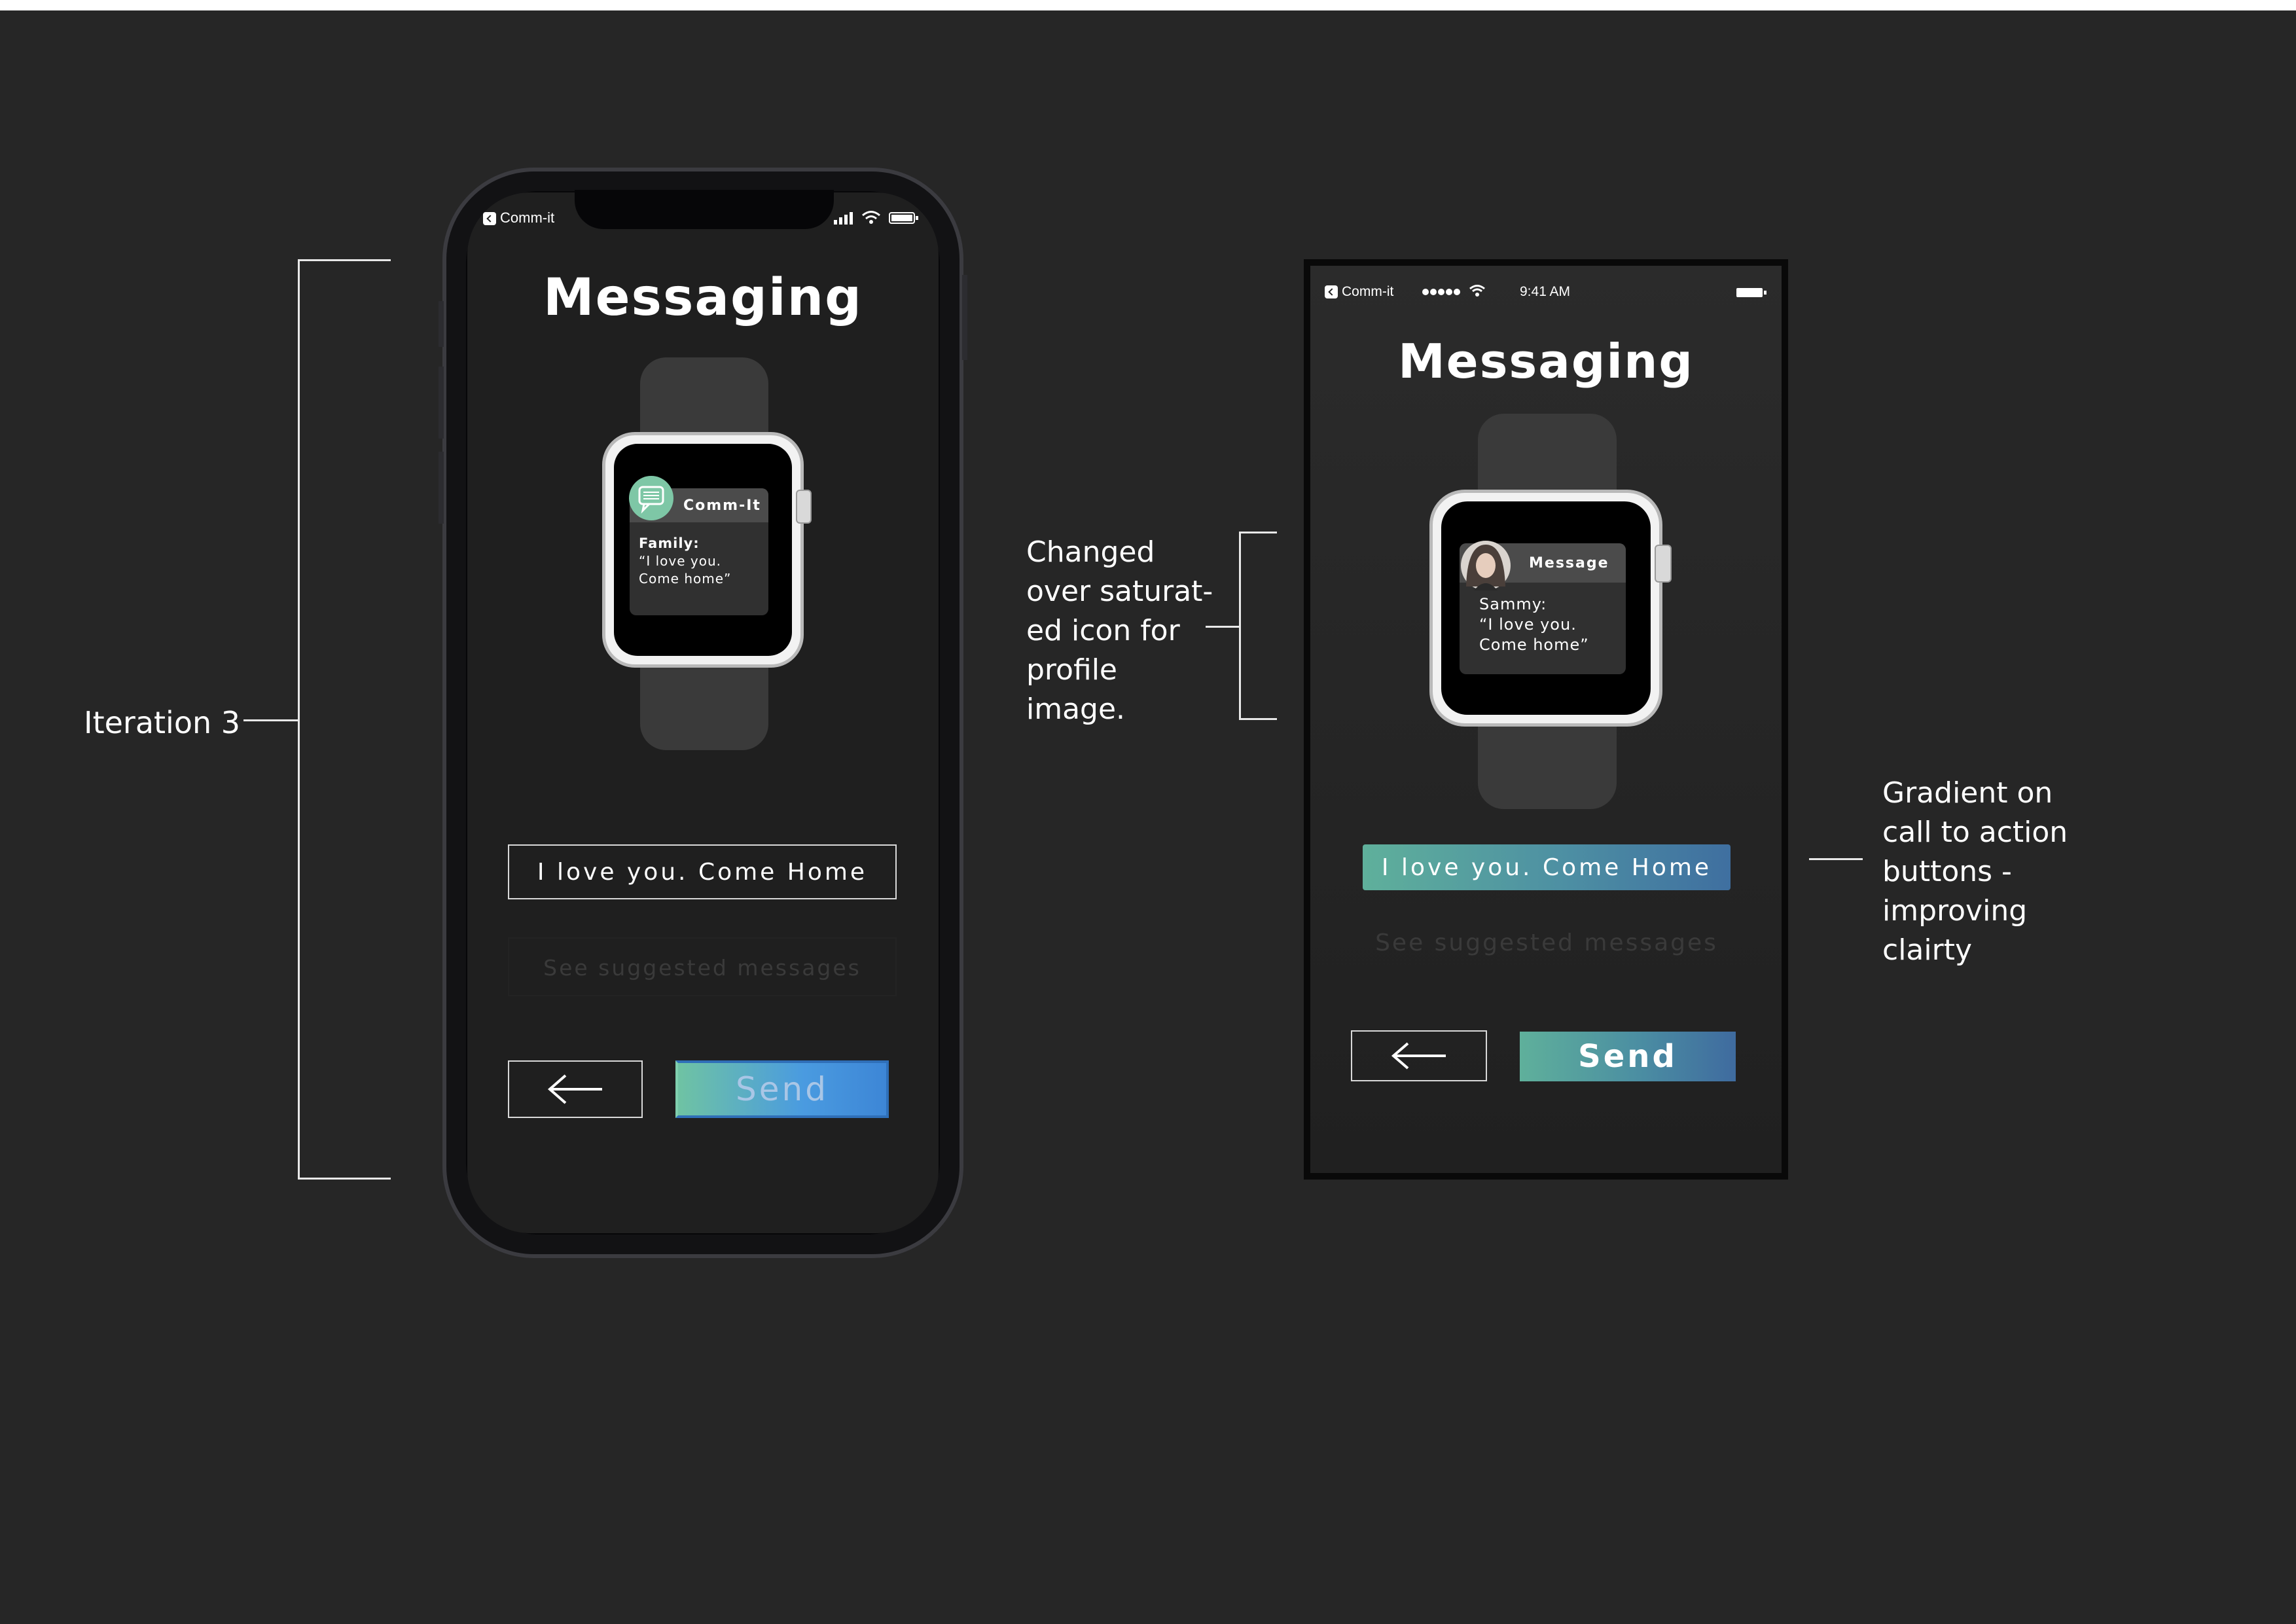 Image resolution: width=2296 pixels, height=1624 pixels. What do you see at coordinates (702, 966) in the screenshot?
I see `suggested-messages-link: See suggested messages` at bounding box center [702, 966].